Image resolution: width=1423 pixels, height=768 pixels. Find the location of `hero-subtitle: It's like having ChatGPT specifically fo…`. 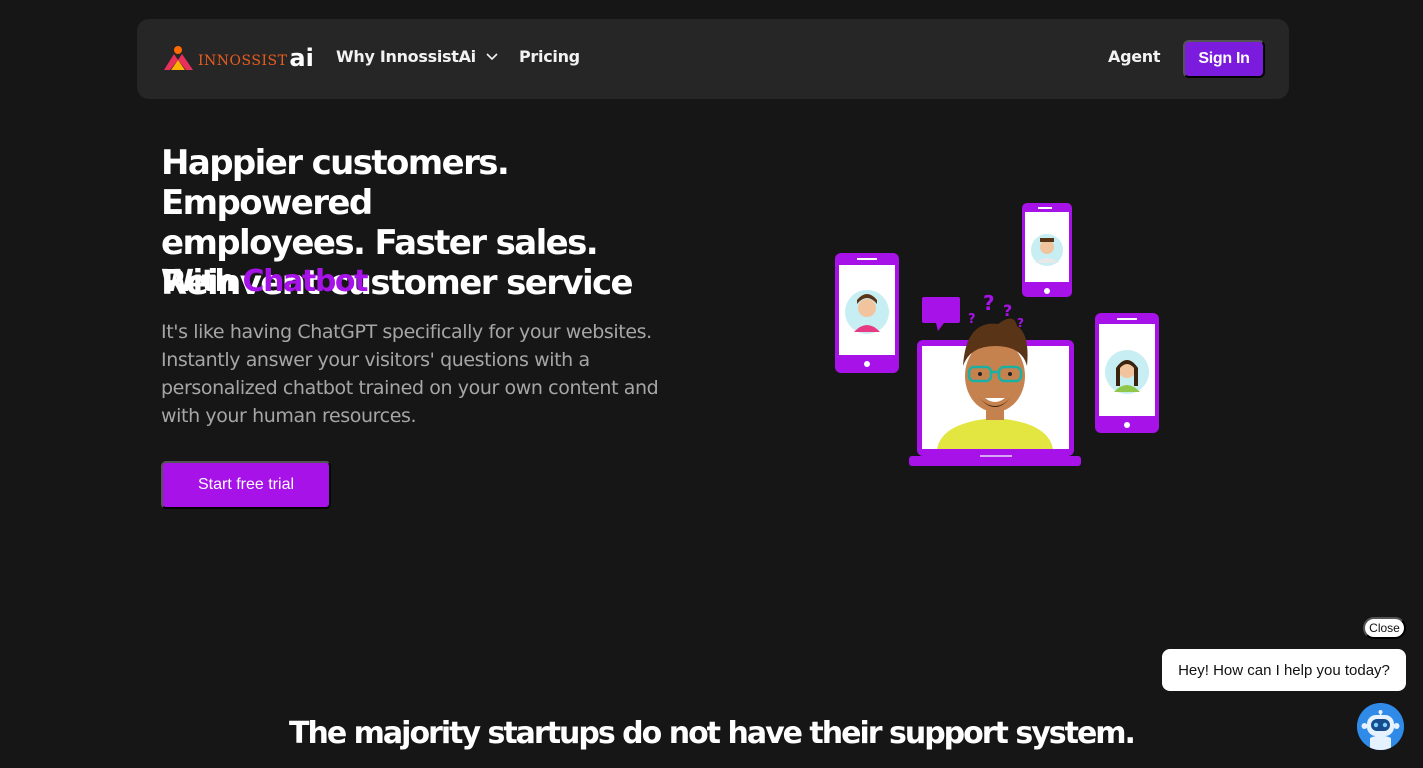

hero-subtitle: It's like having ChatGPT specifically fo… is located at coordinates (410, 374).